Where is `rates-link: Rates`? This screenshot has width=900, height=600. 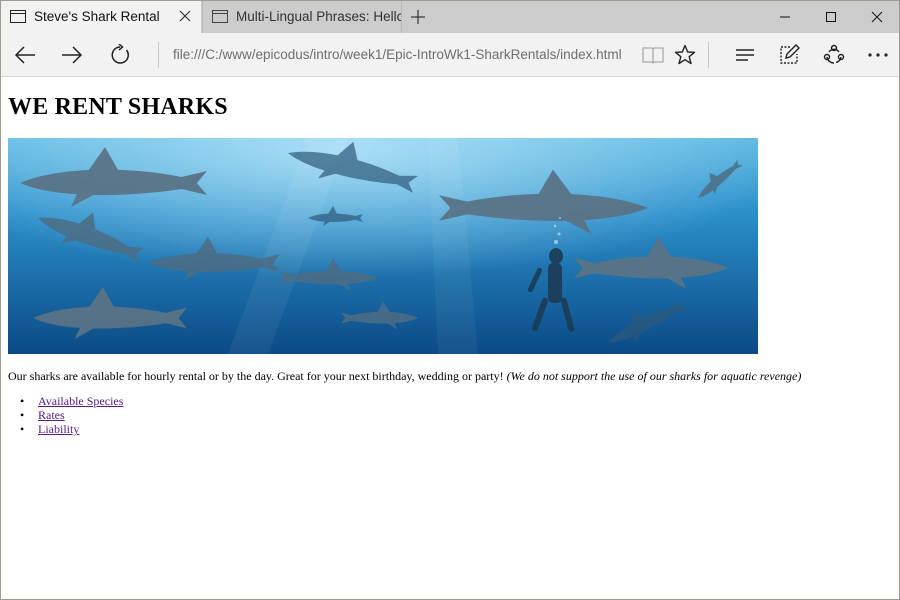 rates-link: Rates is located at coordinates (51, 415).